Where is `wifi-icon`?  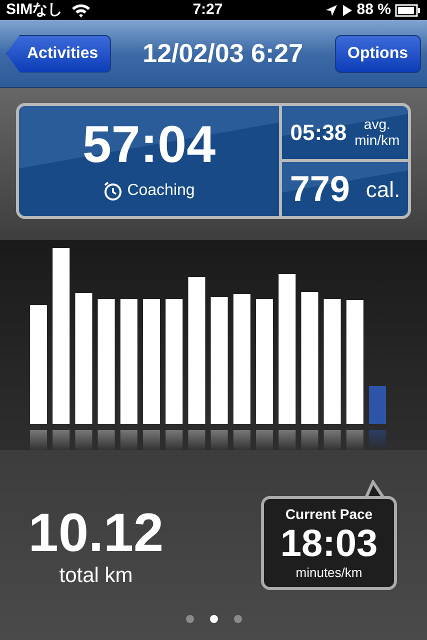
wifi-icon is located at coordinates (80, 10).